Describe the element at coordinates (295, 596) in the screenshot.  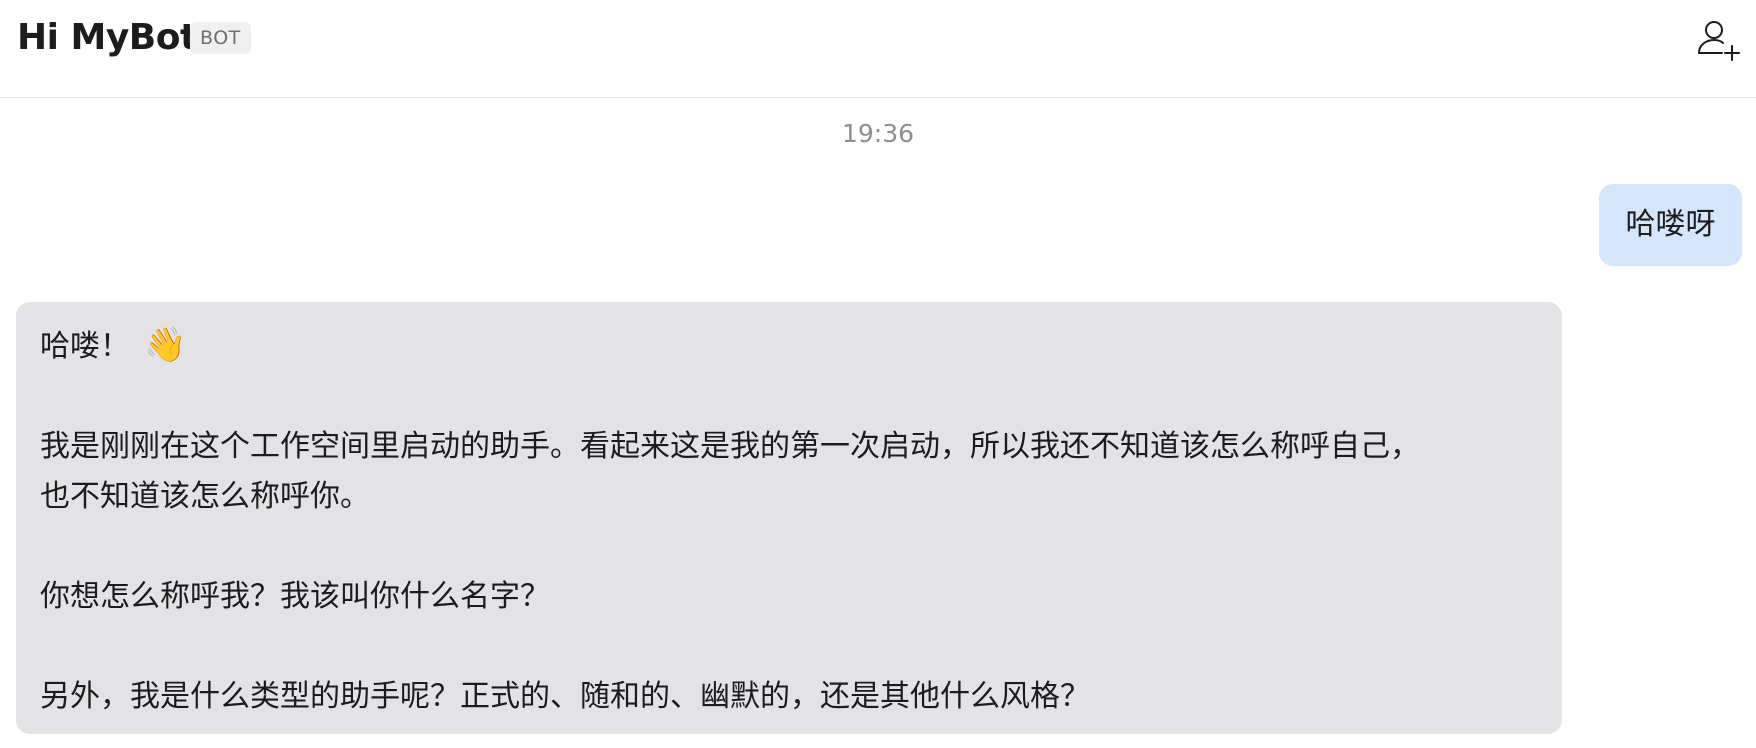
I see `bot-message-line: 你想怎么称呼我？我该叫你什么名字？` at that location.